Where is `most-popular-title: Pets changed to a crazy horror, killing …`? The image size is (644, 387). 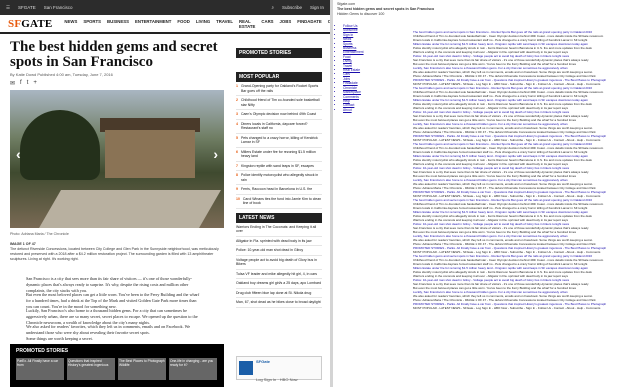
most-popular-title: Pets changed to a crazy horror, killing … is located at coordinates (279, 140).